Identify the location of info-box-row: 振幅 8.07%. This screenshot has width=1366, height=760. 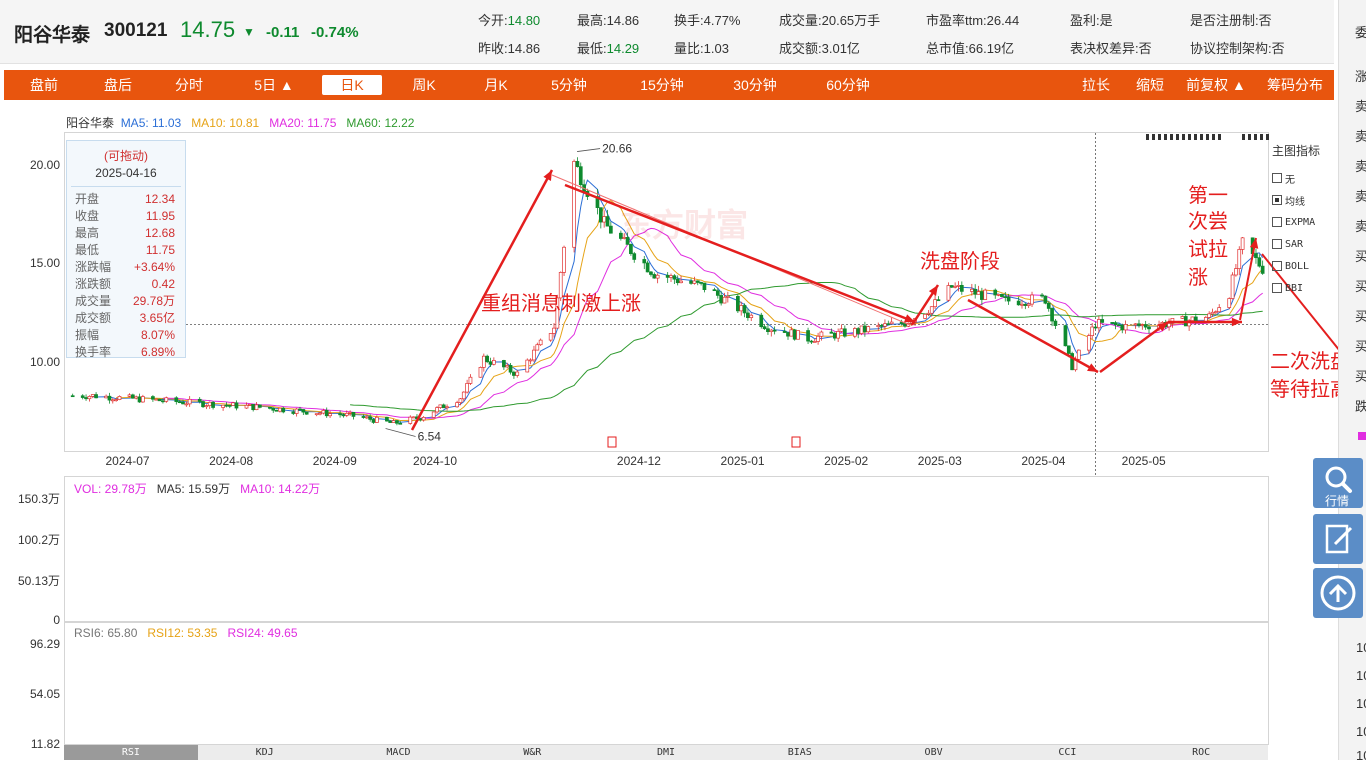
(126, 335).